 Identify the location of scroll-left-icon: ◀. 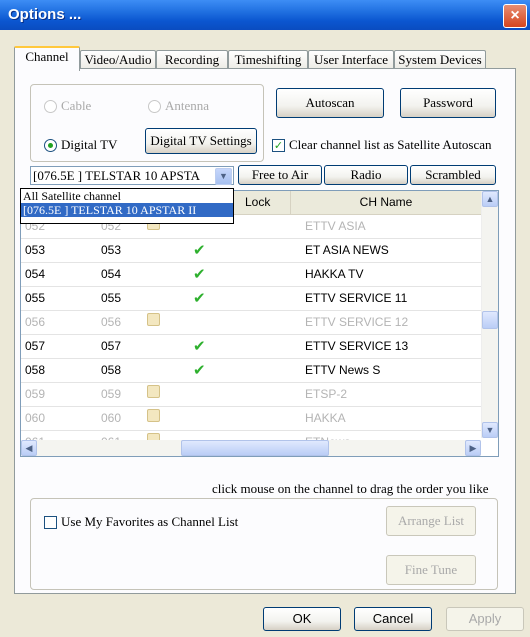
(29, 448).